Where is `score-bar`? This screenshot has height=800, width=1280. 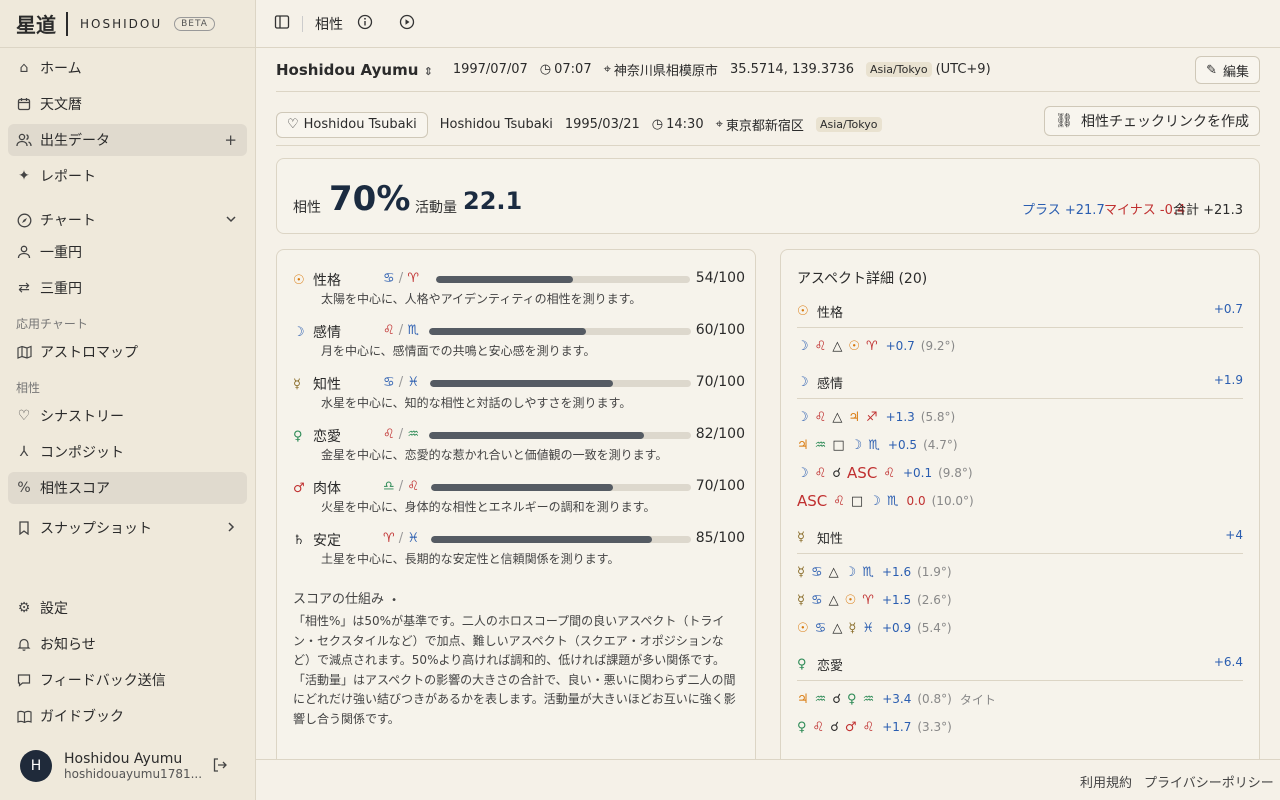
score-bar is located at coordinates (560, 331).